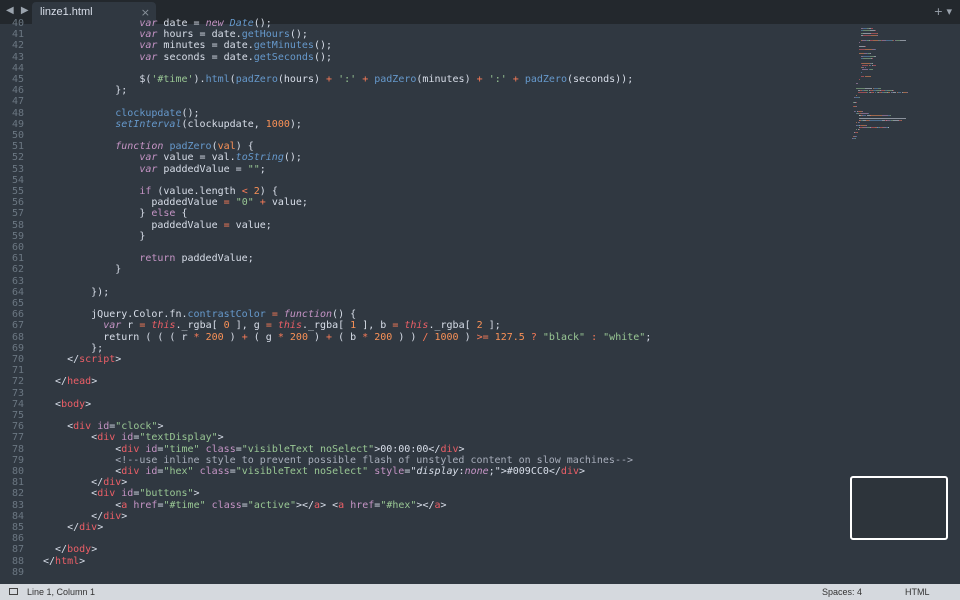 The height and width of the screenshot is (600, 960). I want to click on code-line: paddedValue = value;, so click(157, 225).